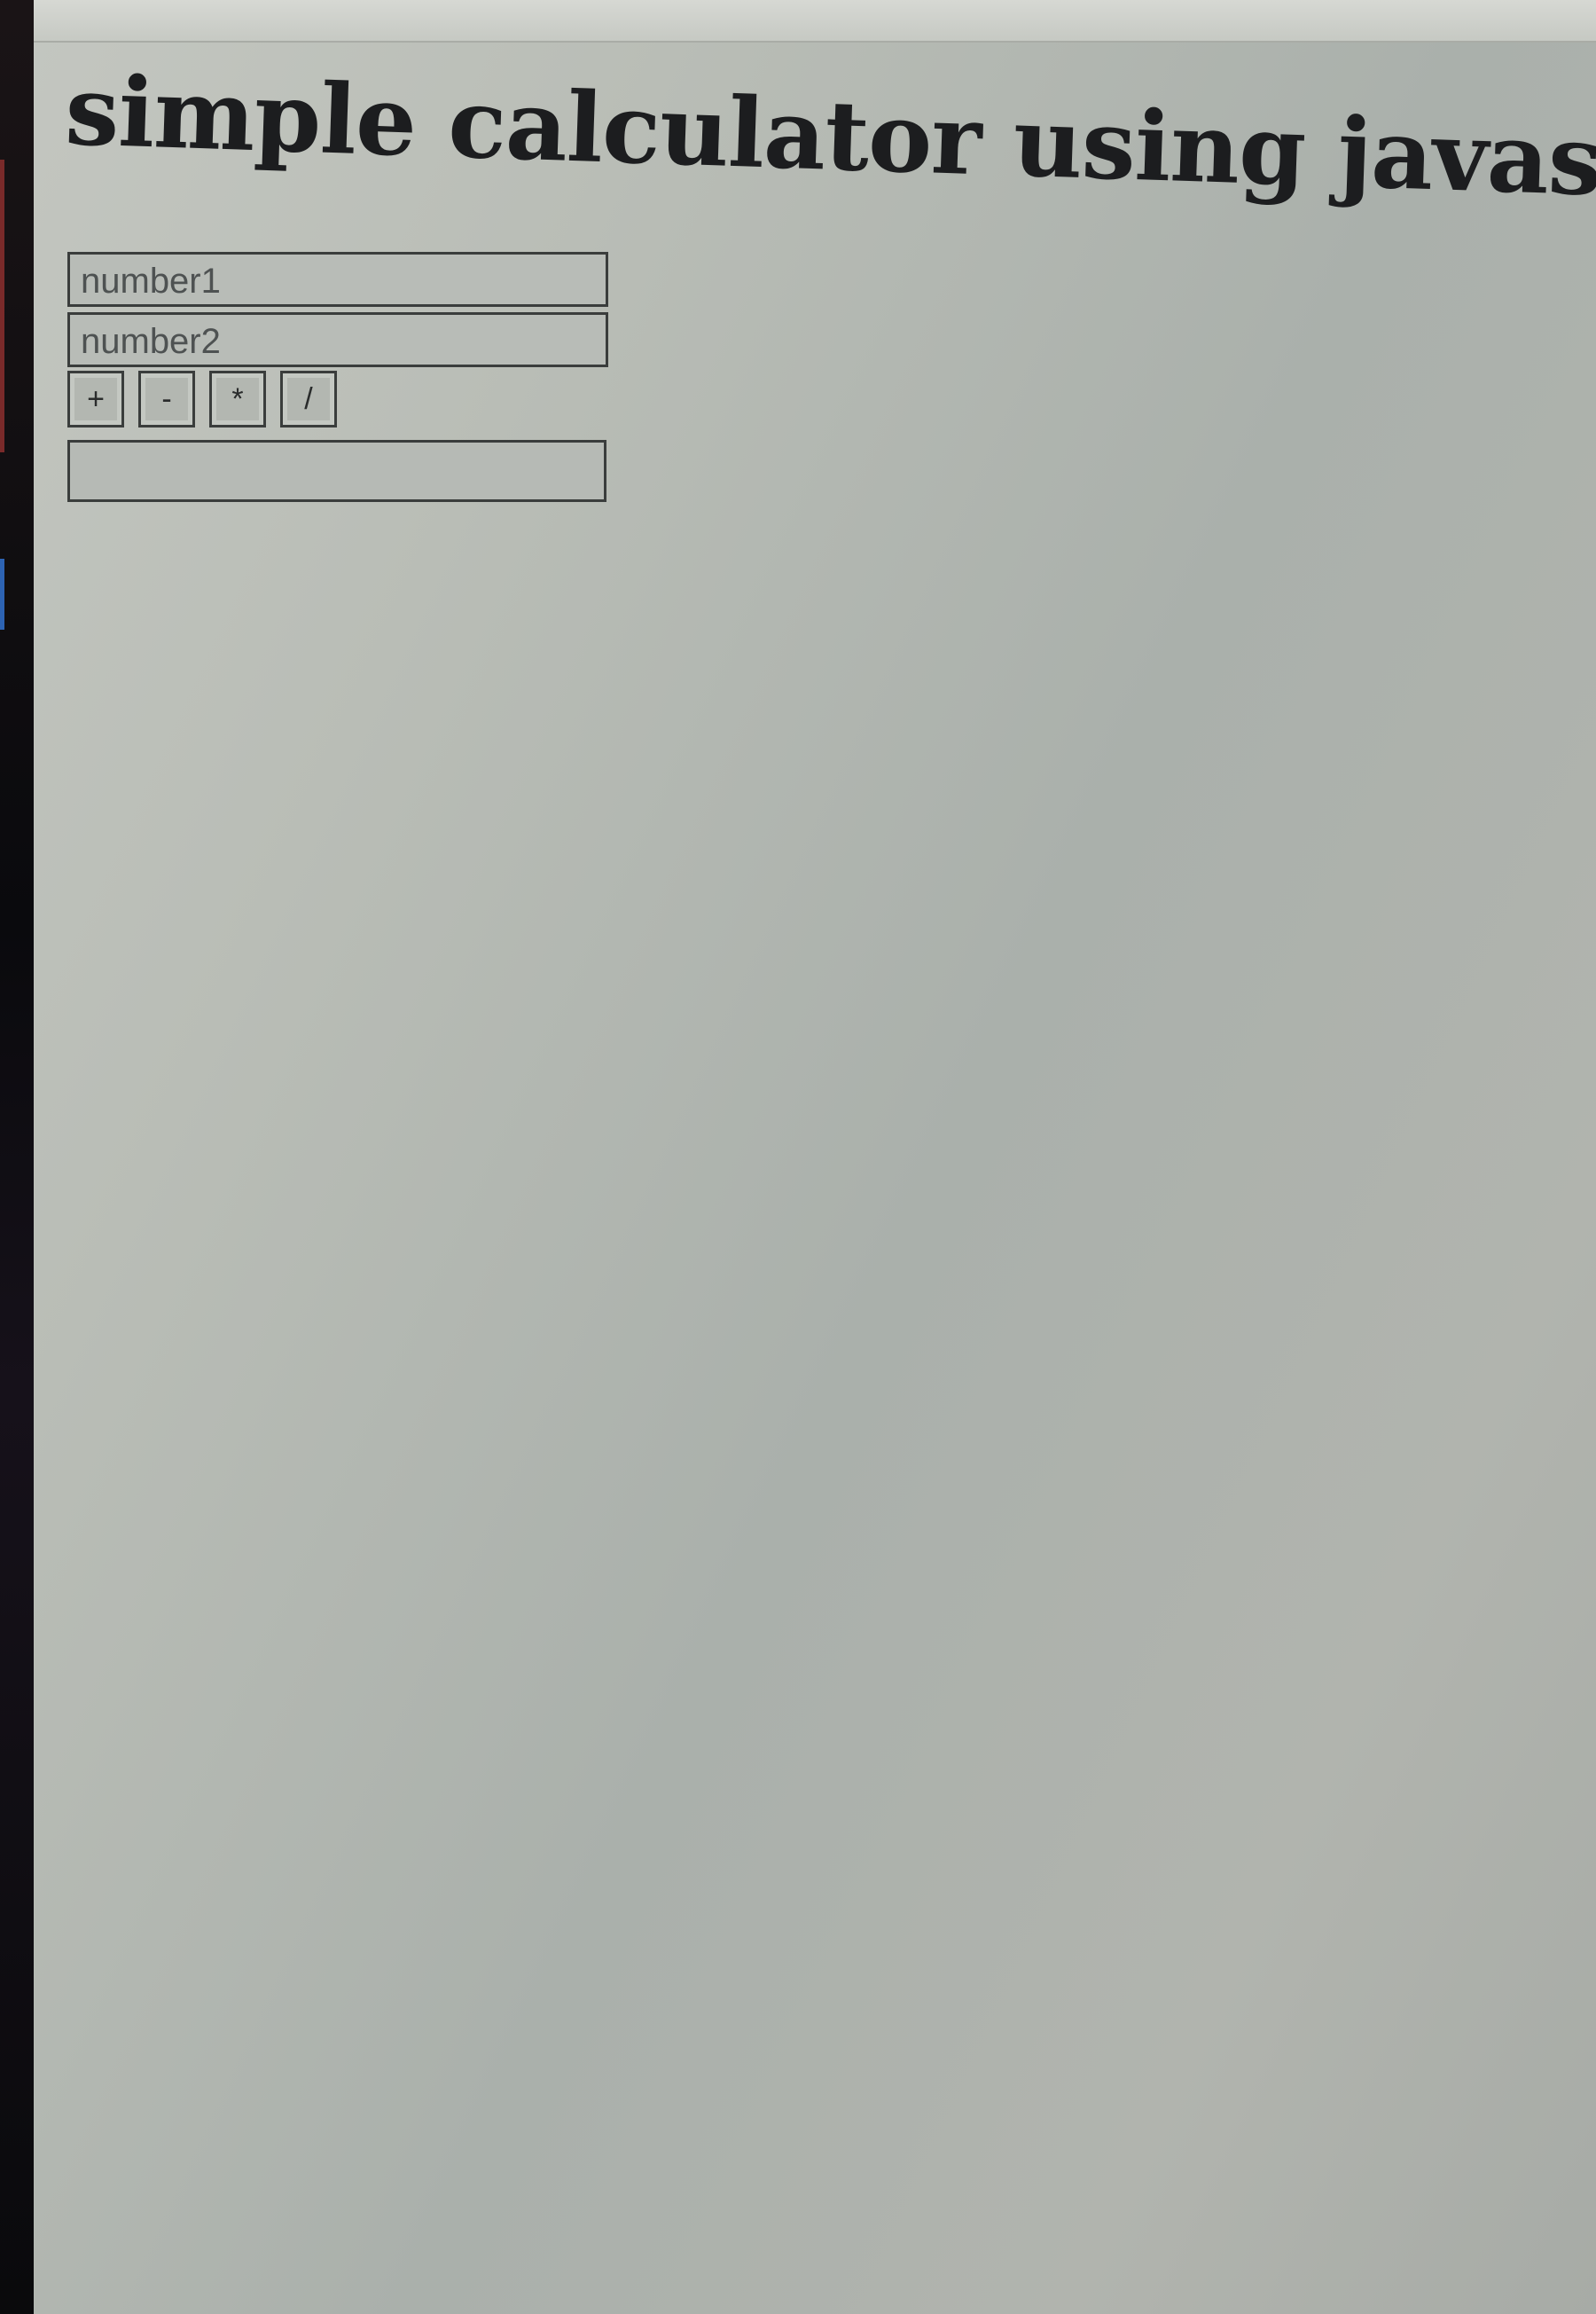 The height and width of the screenshot is (2314, 1596). What do you see at coordinates (338, 279) in the screenshot?
I see `number1-input` at bounding box center [338, 279].